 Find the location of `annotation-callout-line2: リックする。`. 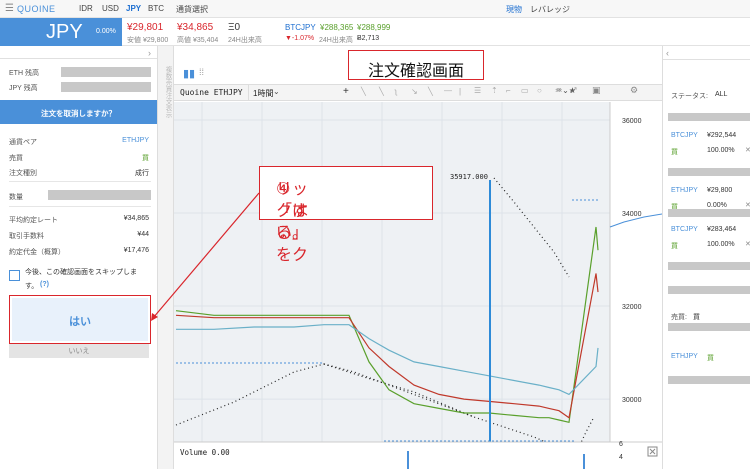

annotation-callout-line2: リックする。 is located at coordinates (292, 211).